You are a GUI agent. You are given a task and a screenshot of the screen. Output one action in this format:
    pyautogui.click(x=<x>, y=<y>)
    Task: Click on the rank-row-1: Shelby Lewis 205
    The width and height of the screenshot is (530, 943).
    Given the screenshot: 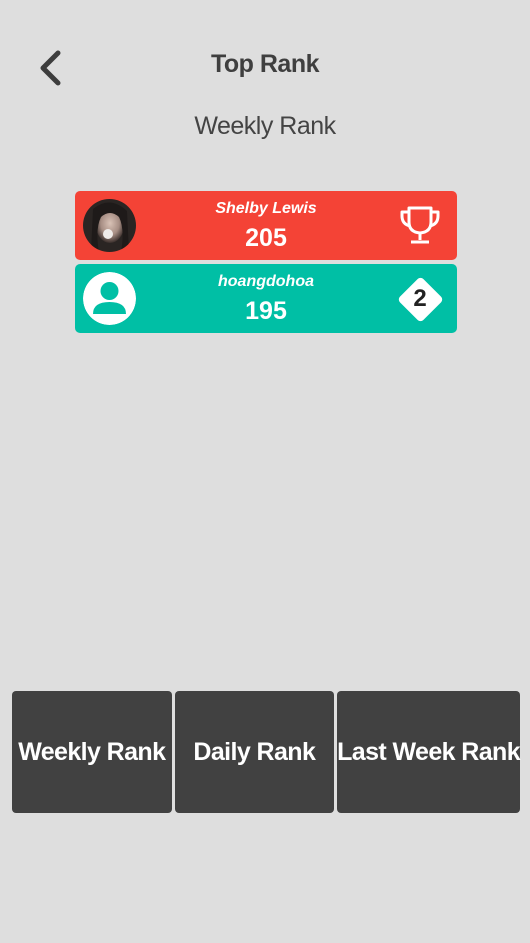 What is the action you would take?
    pyautogui.click(x=266, y=225)
    